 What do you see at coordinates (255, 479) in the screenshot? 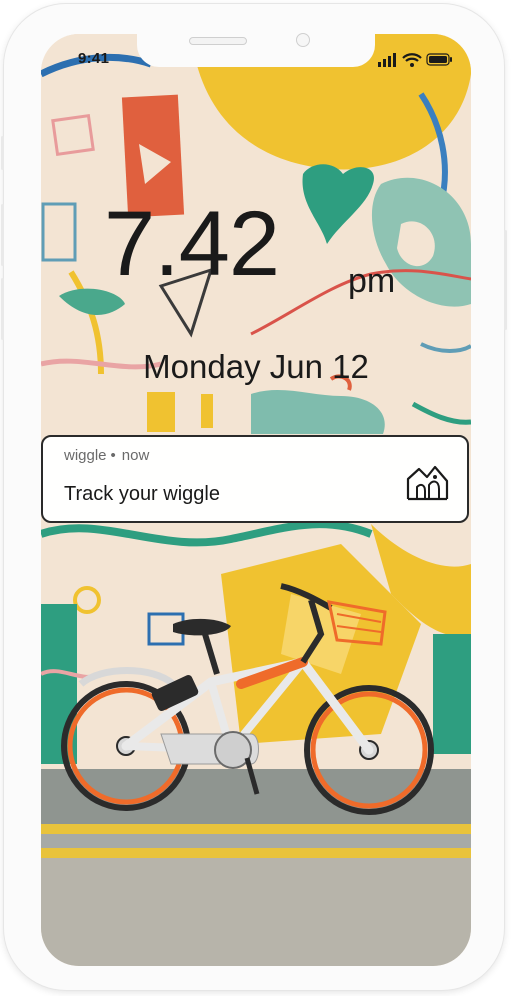
I see `wiggle-notification: wiggle • now Track your wiggle` at bounding box center [255, 479].